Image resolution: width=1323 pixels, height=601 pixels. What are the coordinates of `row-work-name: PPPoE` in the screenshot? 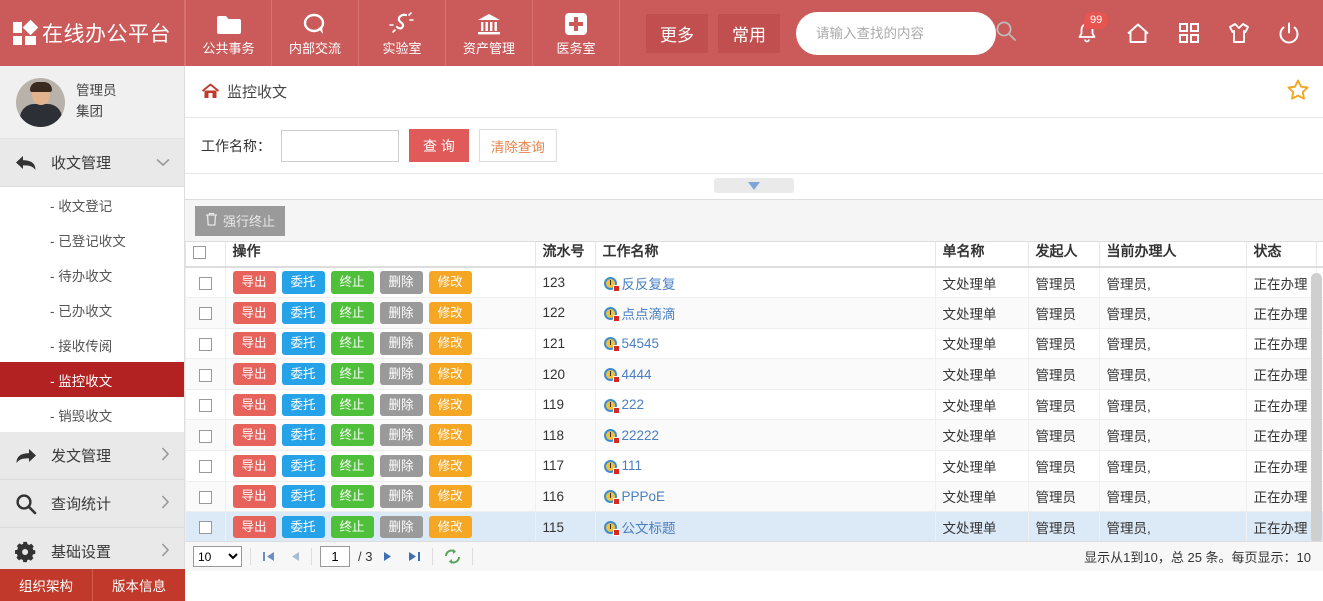 It's located at (765, 497).